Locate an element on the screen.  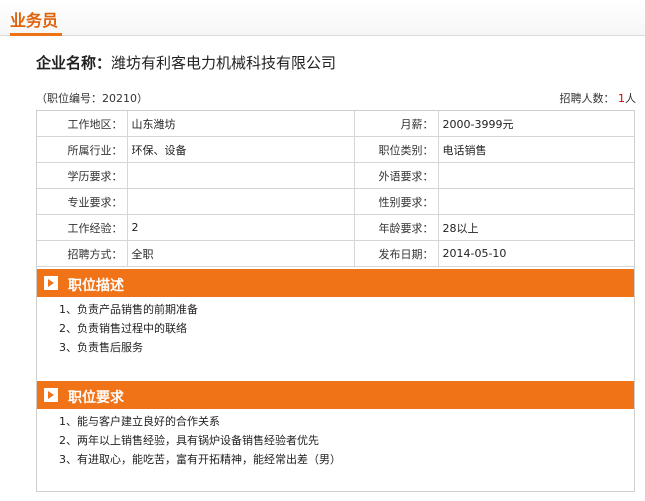
field-label: 性别要求： is located at coordinates (396, 201).